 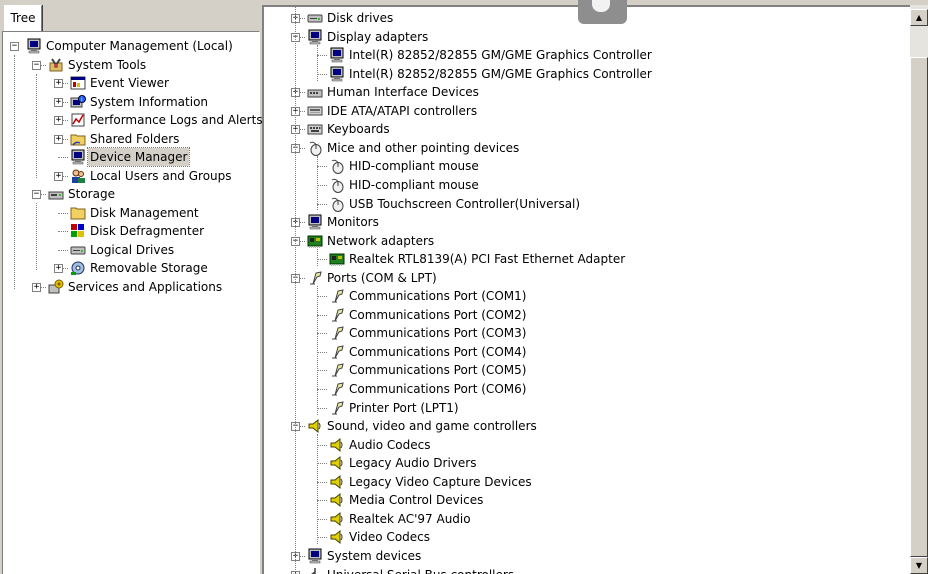 What do you see at coordinates (131, 46) in the screenshot?
I see `console-tree-item: − Computer Management (Local)` at bounding box center [131, 46].